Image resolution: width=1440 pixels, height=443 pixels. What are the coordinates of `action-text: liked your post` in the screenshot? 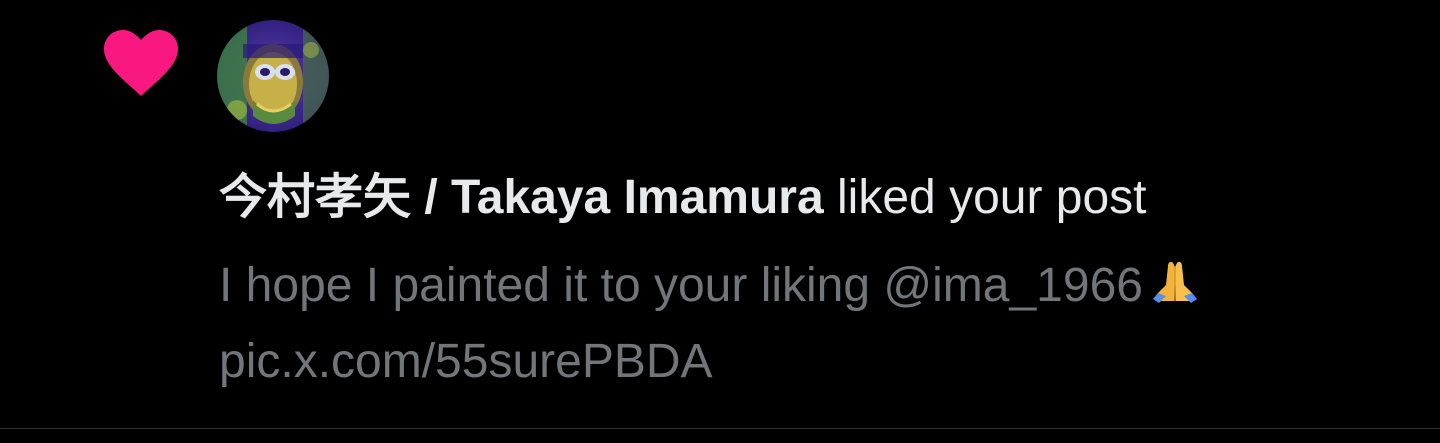 It's located at (992, 197).